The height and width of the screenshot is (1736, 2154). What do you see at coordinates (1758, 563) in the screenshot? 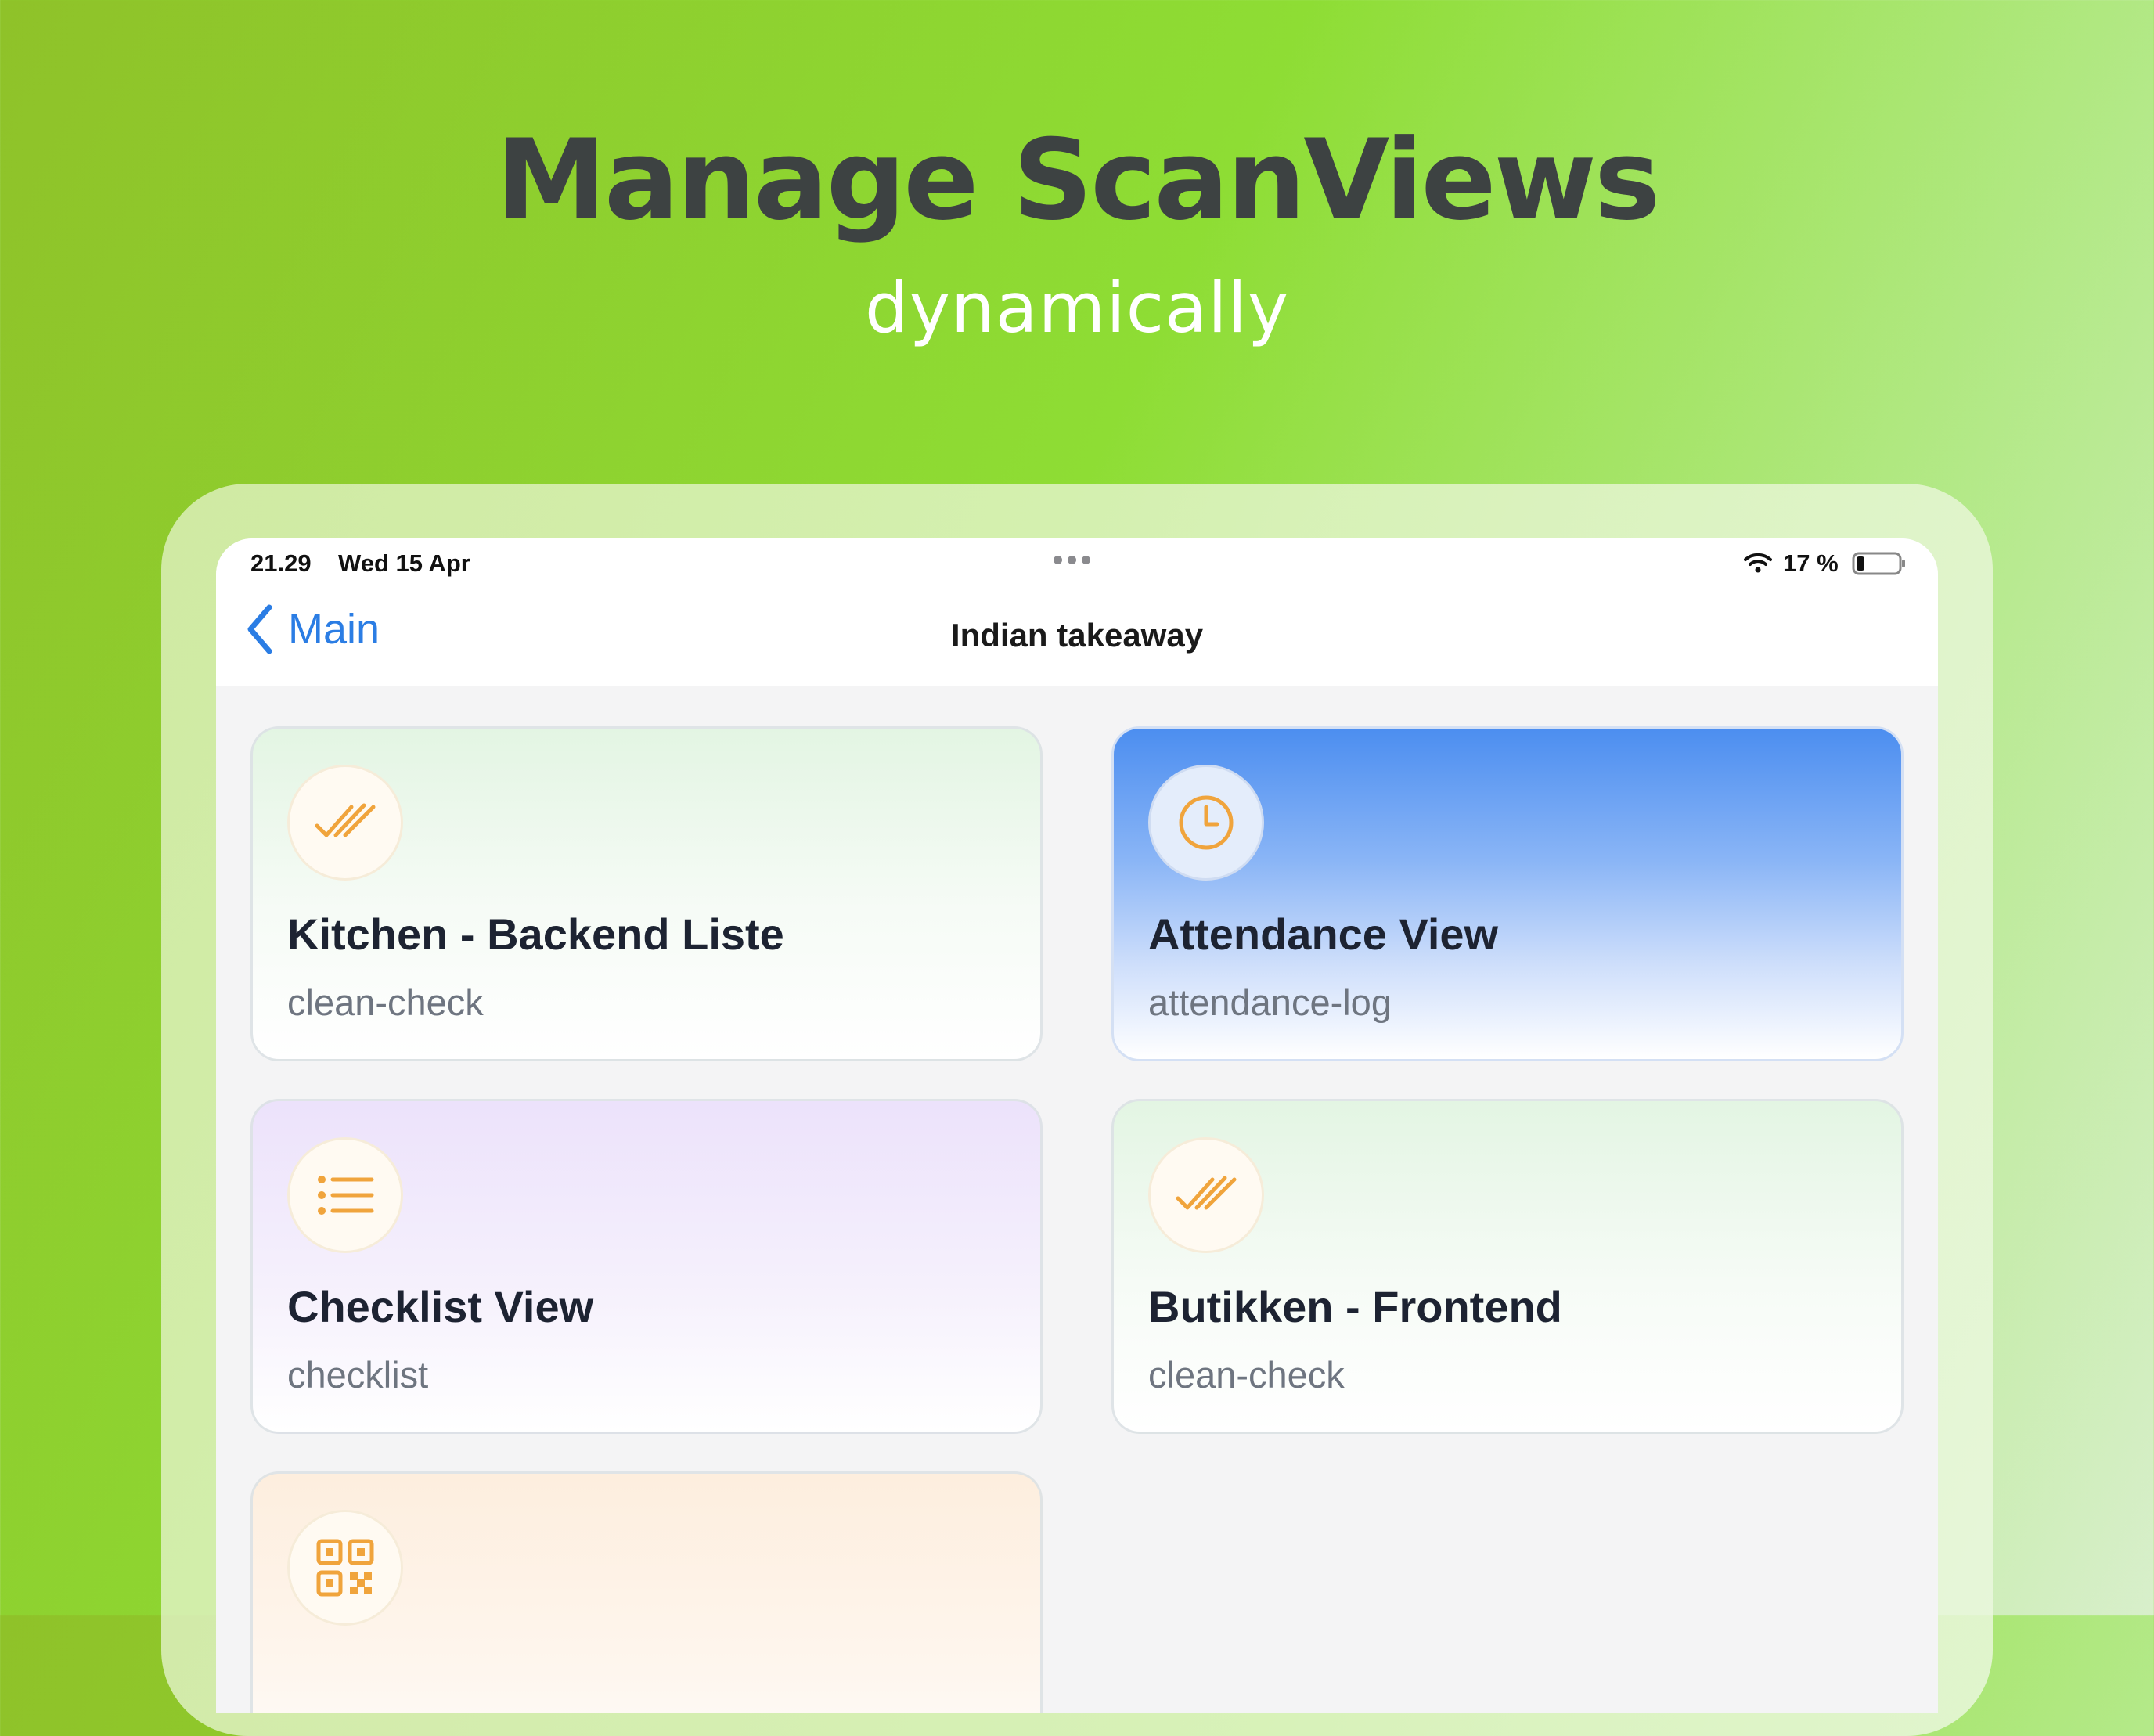
I see `wifi-icon` at bounding box center [1758, 563].